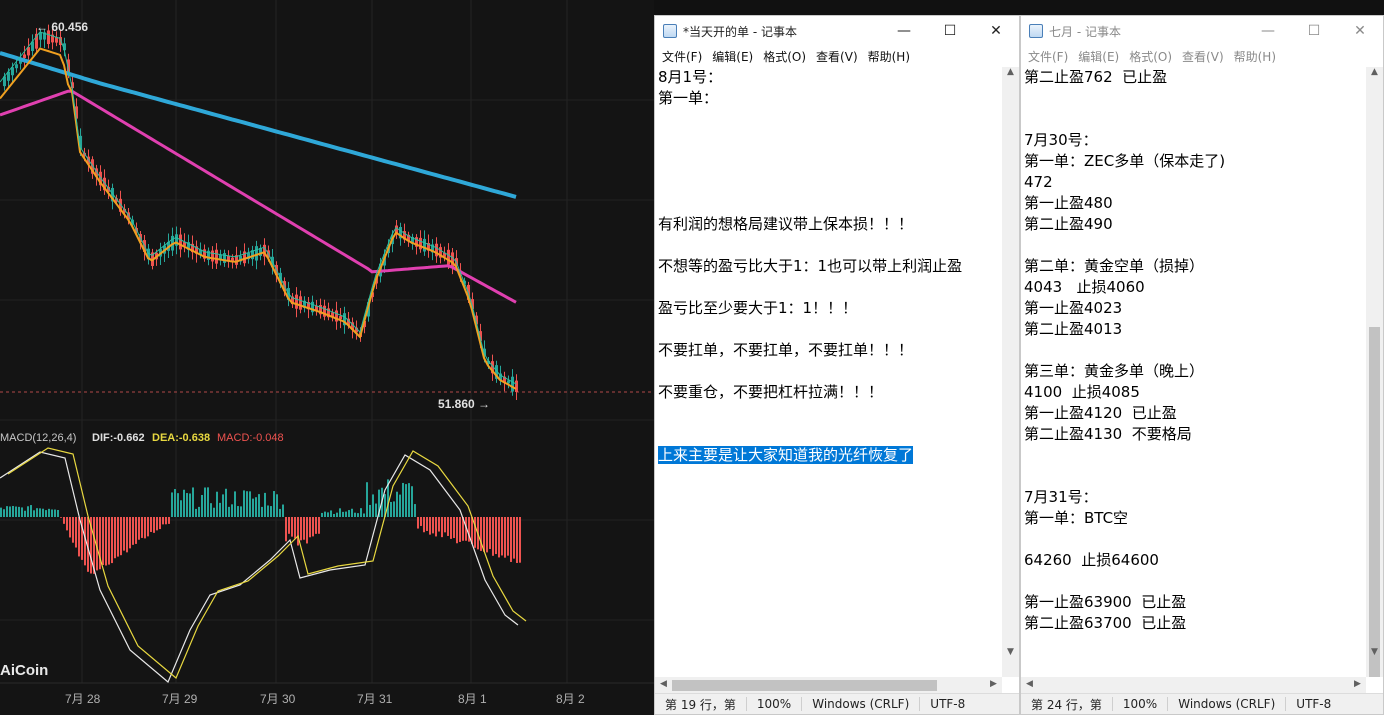 The width and height of the screenshot is (1384, 715). I want to click on vertical-scroll-thumb, so click(1374, 502).